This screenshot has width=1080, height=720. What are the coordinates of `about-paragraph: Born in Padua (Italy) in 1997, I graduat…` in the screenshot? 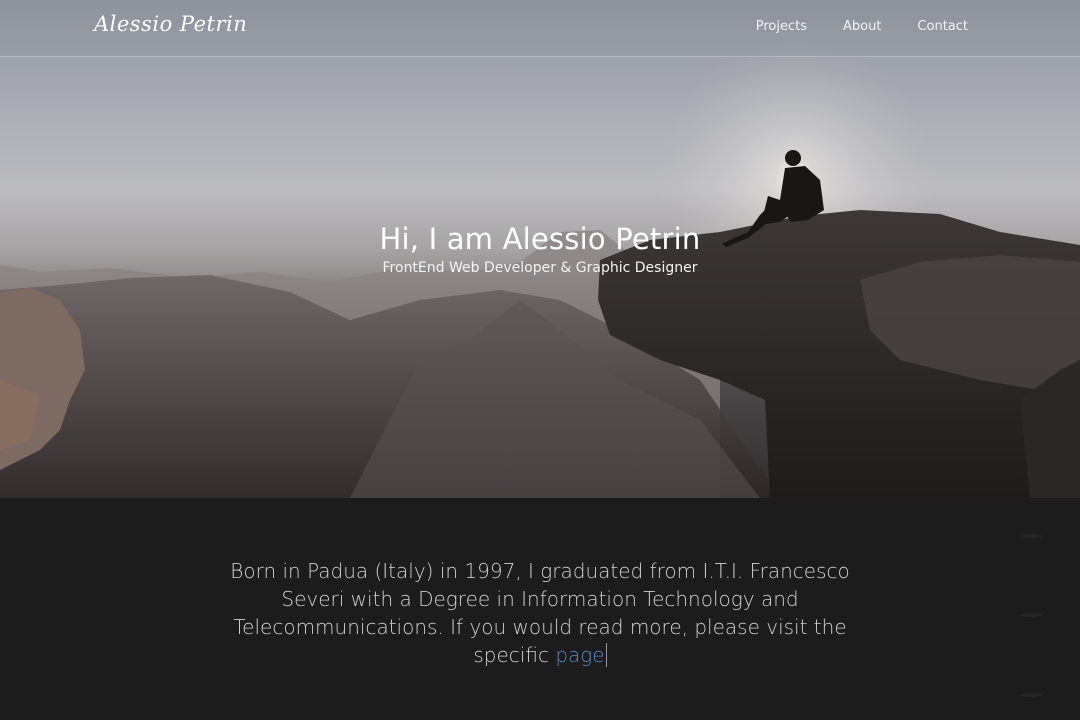 It's located at (540, 613).